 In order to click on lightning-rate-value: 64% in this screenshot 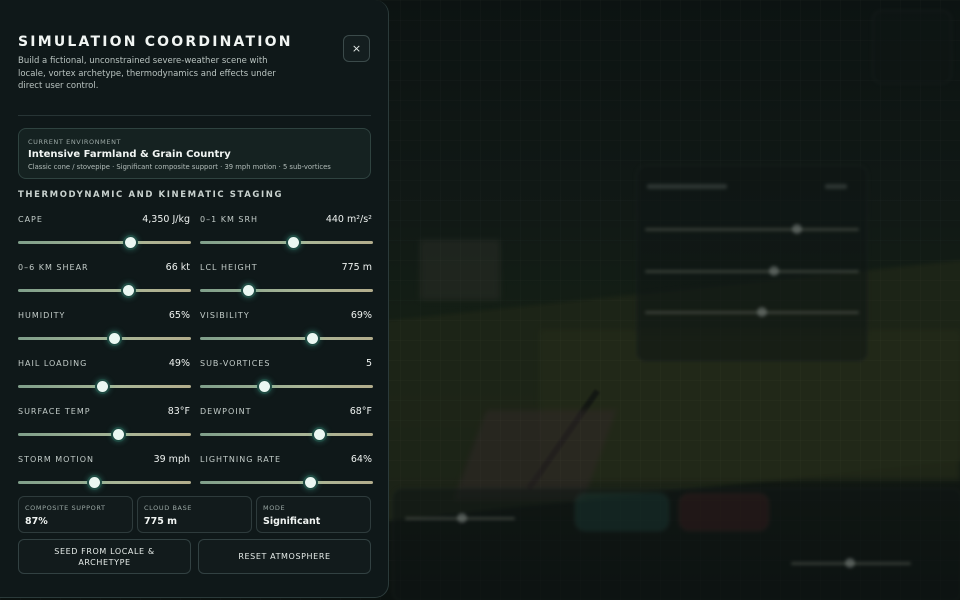, I will do `click(361, 459)`.